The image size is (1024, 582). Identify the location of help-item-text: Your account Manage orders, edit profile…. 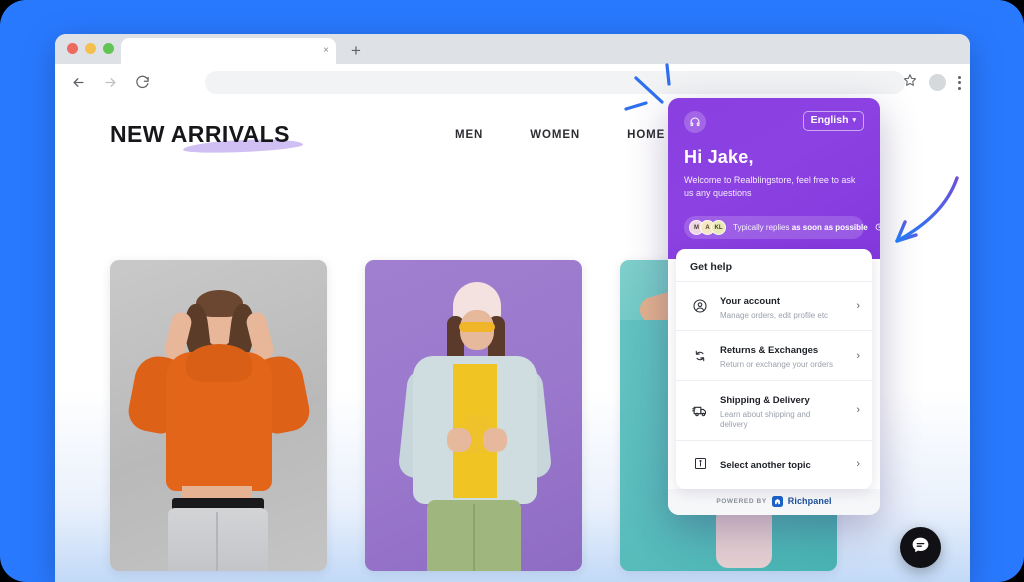
(780, 306).